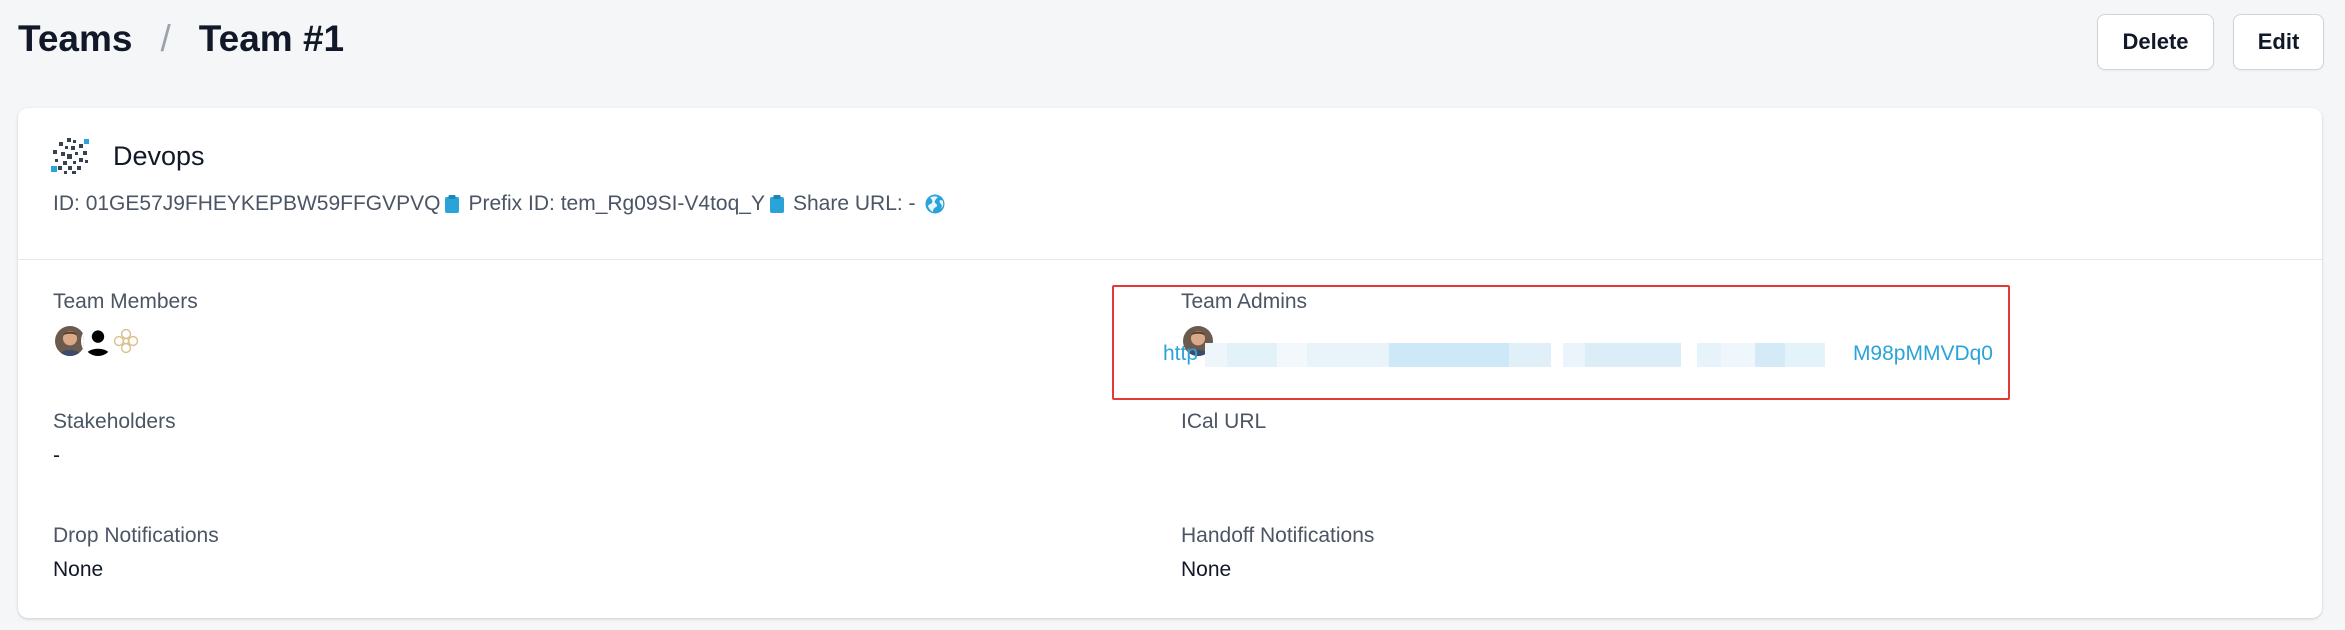 This screenshot has height=630, width=2345. Describe the element at coordinates (263, 203) in the screenshot. I see `id-value: 01GE57J9FHEYKEPBW59FFGVPVQ` at that location.